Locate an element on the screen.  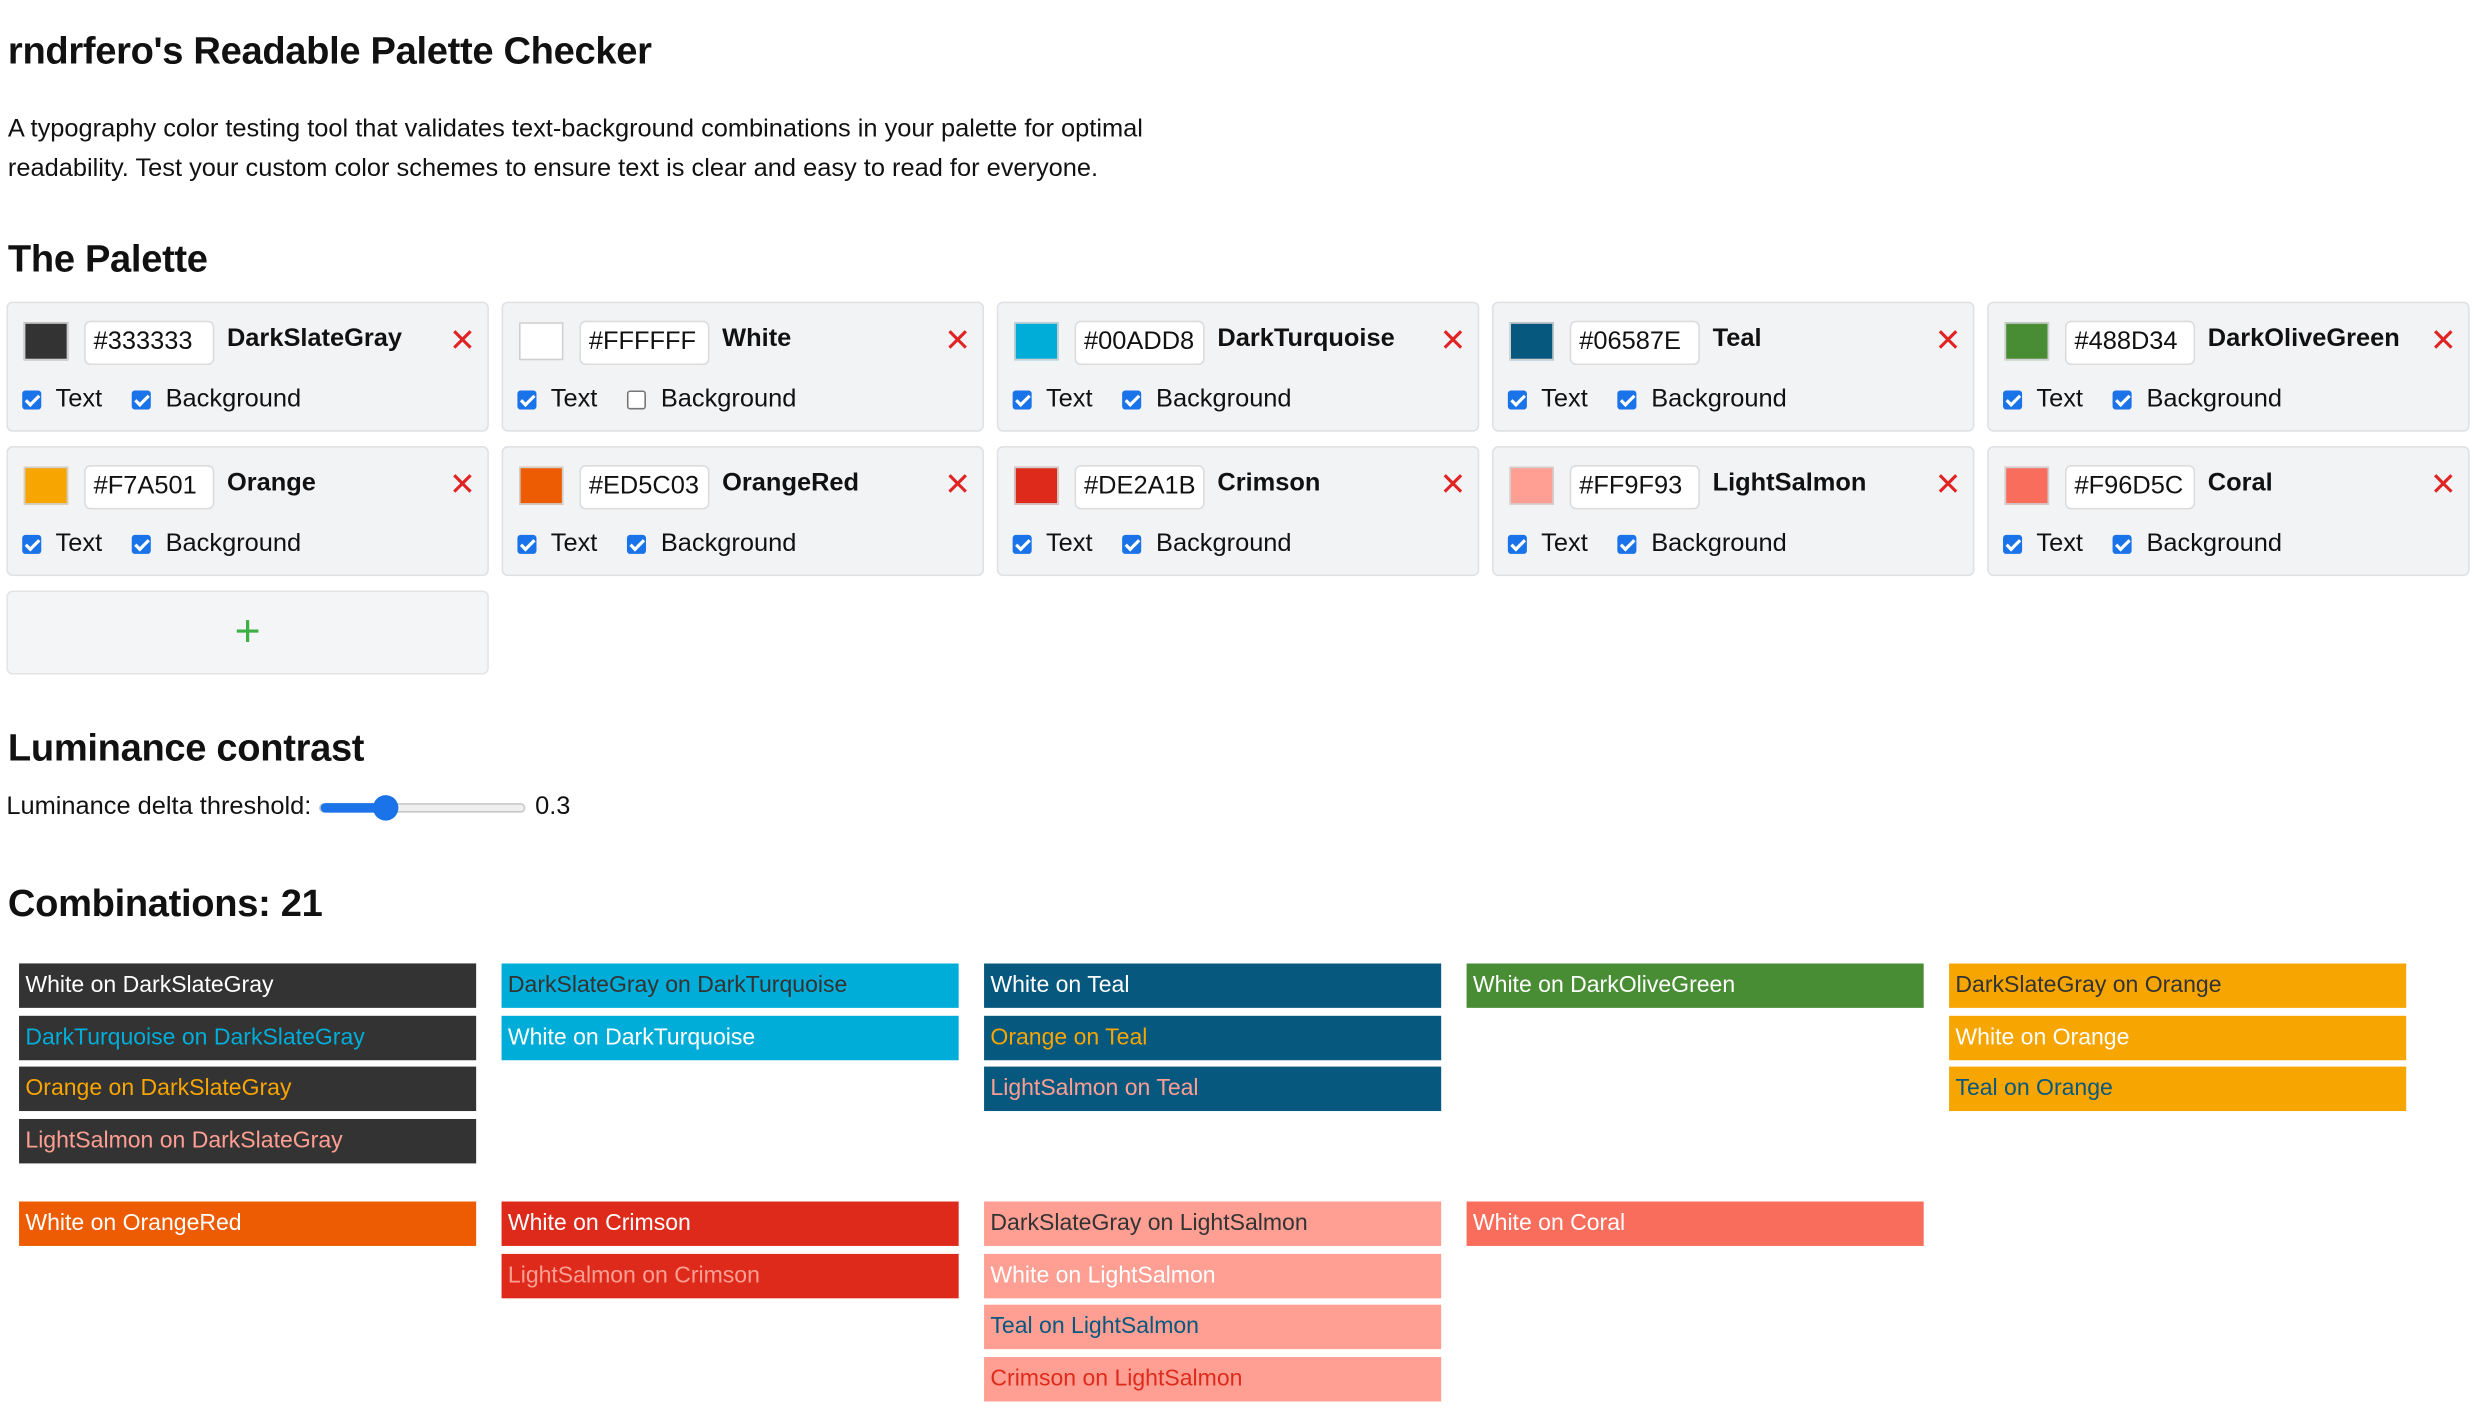
color-name: DarkSlateGray is located at coordinates (314, 339).